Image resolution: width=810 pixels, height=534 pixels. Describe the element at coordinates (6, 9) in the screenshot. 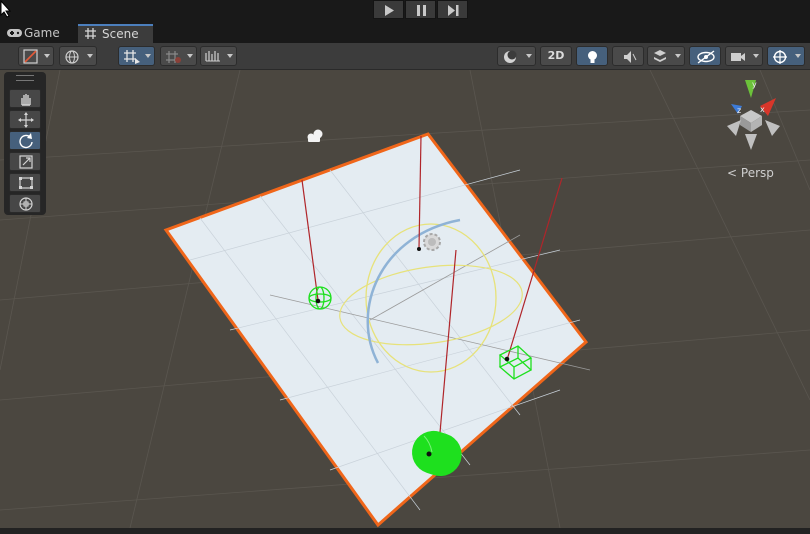

I see `mouse-cursor-icon` at that location.